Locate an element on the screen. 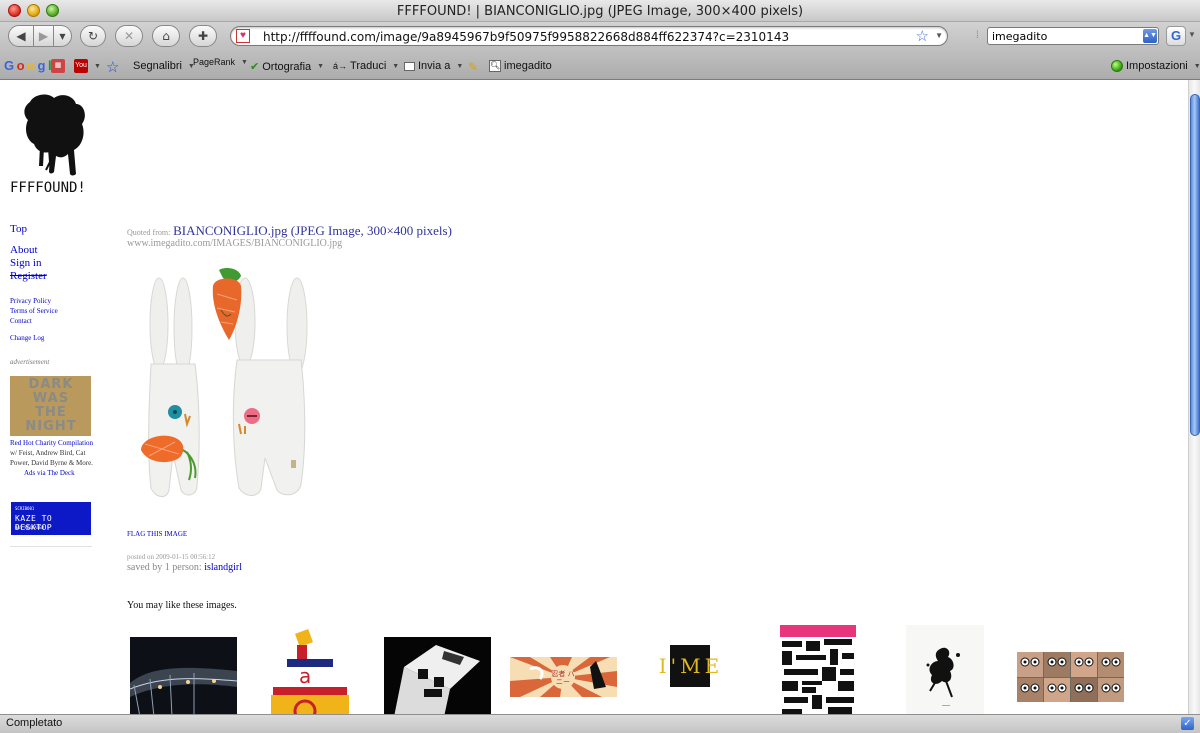 The image size is (1200, 733). advertisement-image: DARK WAS THE NIGHT is located at coordinates (50, 406).